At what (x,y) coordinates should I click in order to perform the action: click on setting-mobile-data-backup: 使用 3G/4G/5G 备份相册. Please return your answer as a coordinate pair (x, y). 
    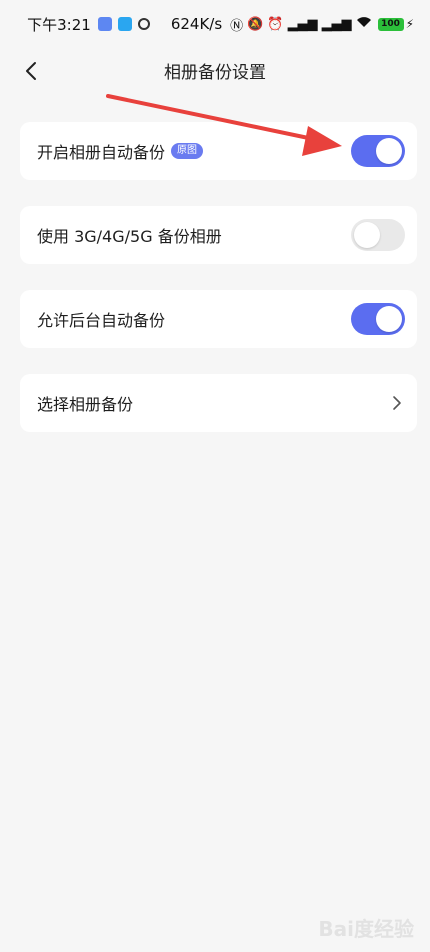
    Looking at the image, I should click on (218, 235).